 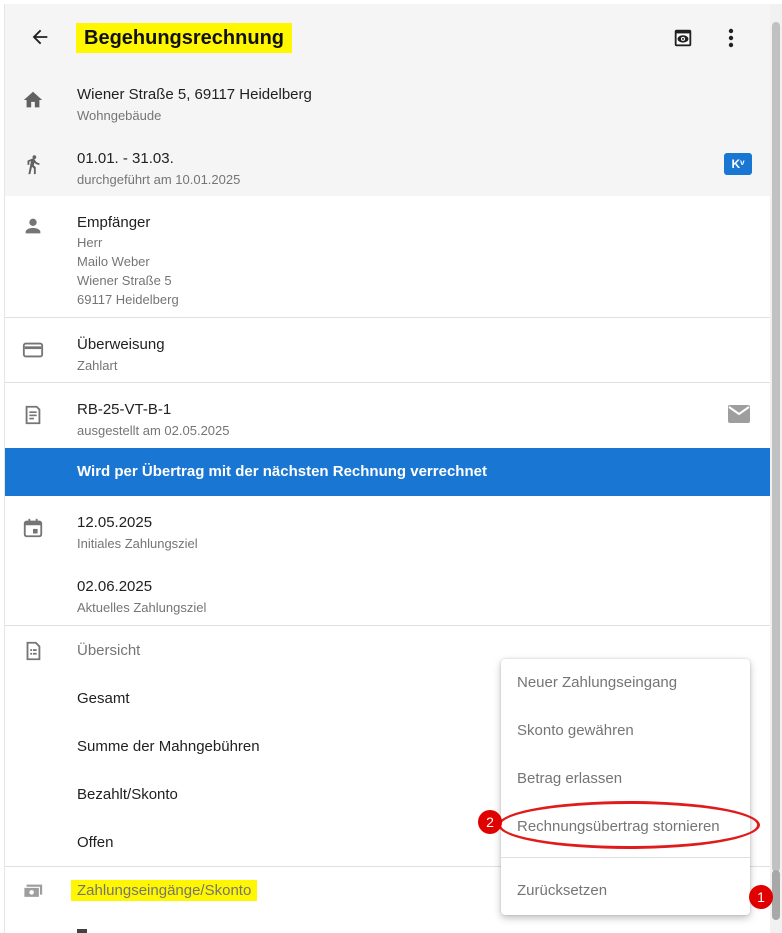 I want to click on home-icon, so click(x=33, y=100).